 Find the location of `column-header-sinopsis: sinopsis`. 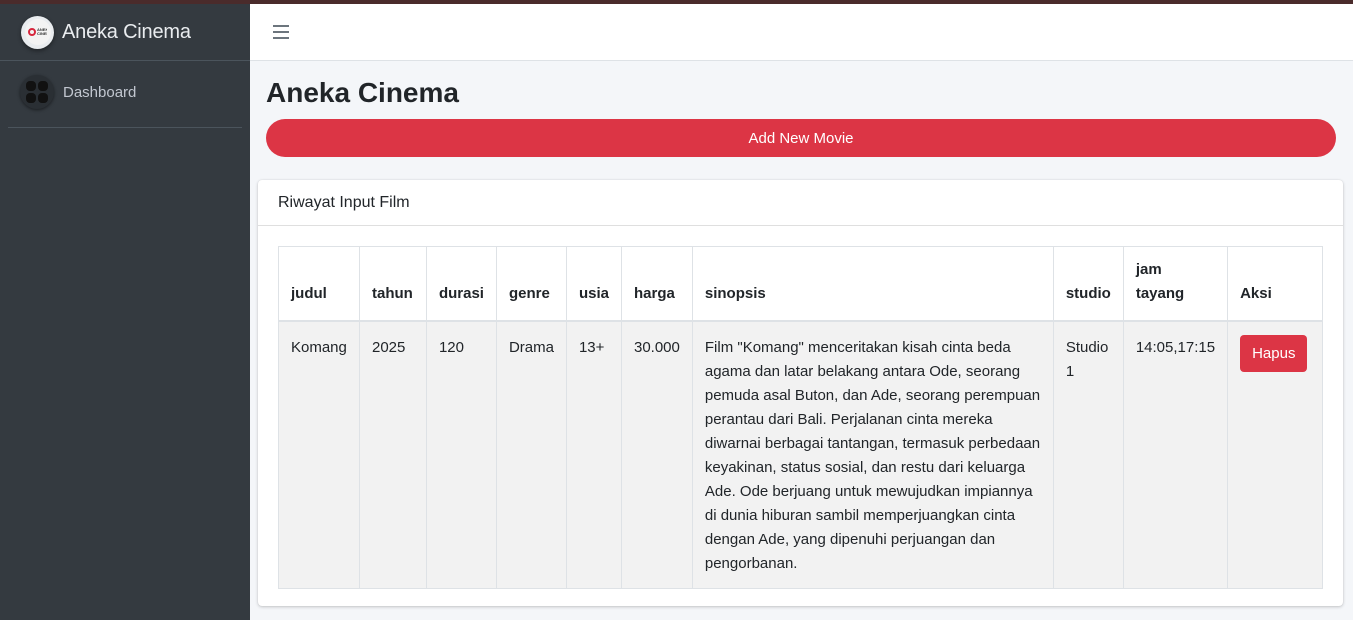

column-header-sinopsis: sinopsis is located at coordinates (872, 283).